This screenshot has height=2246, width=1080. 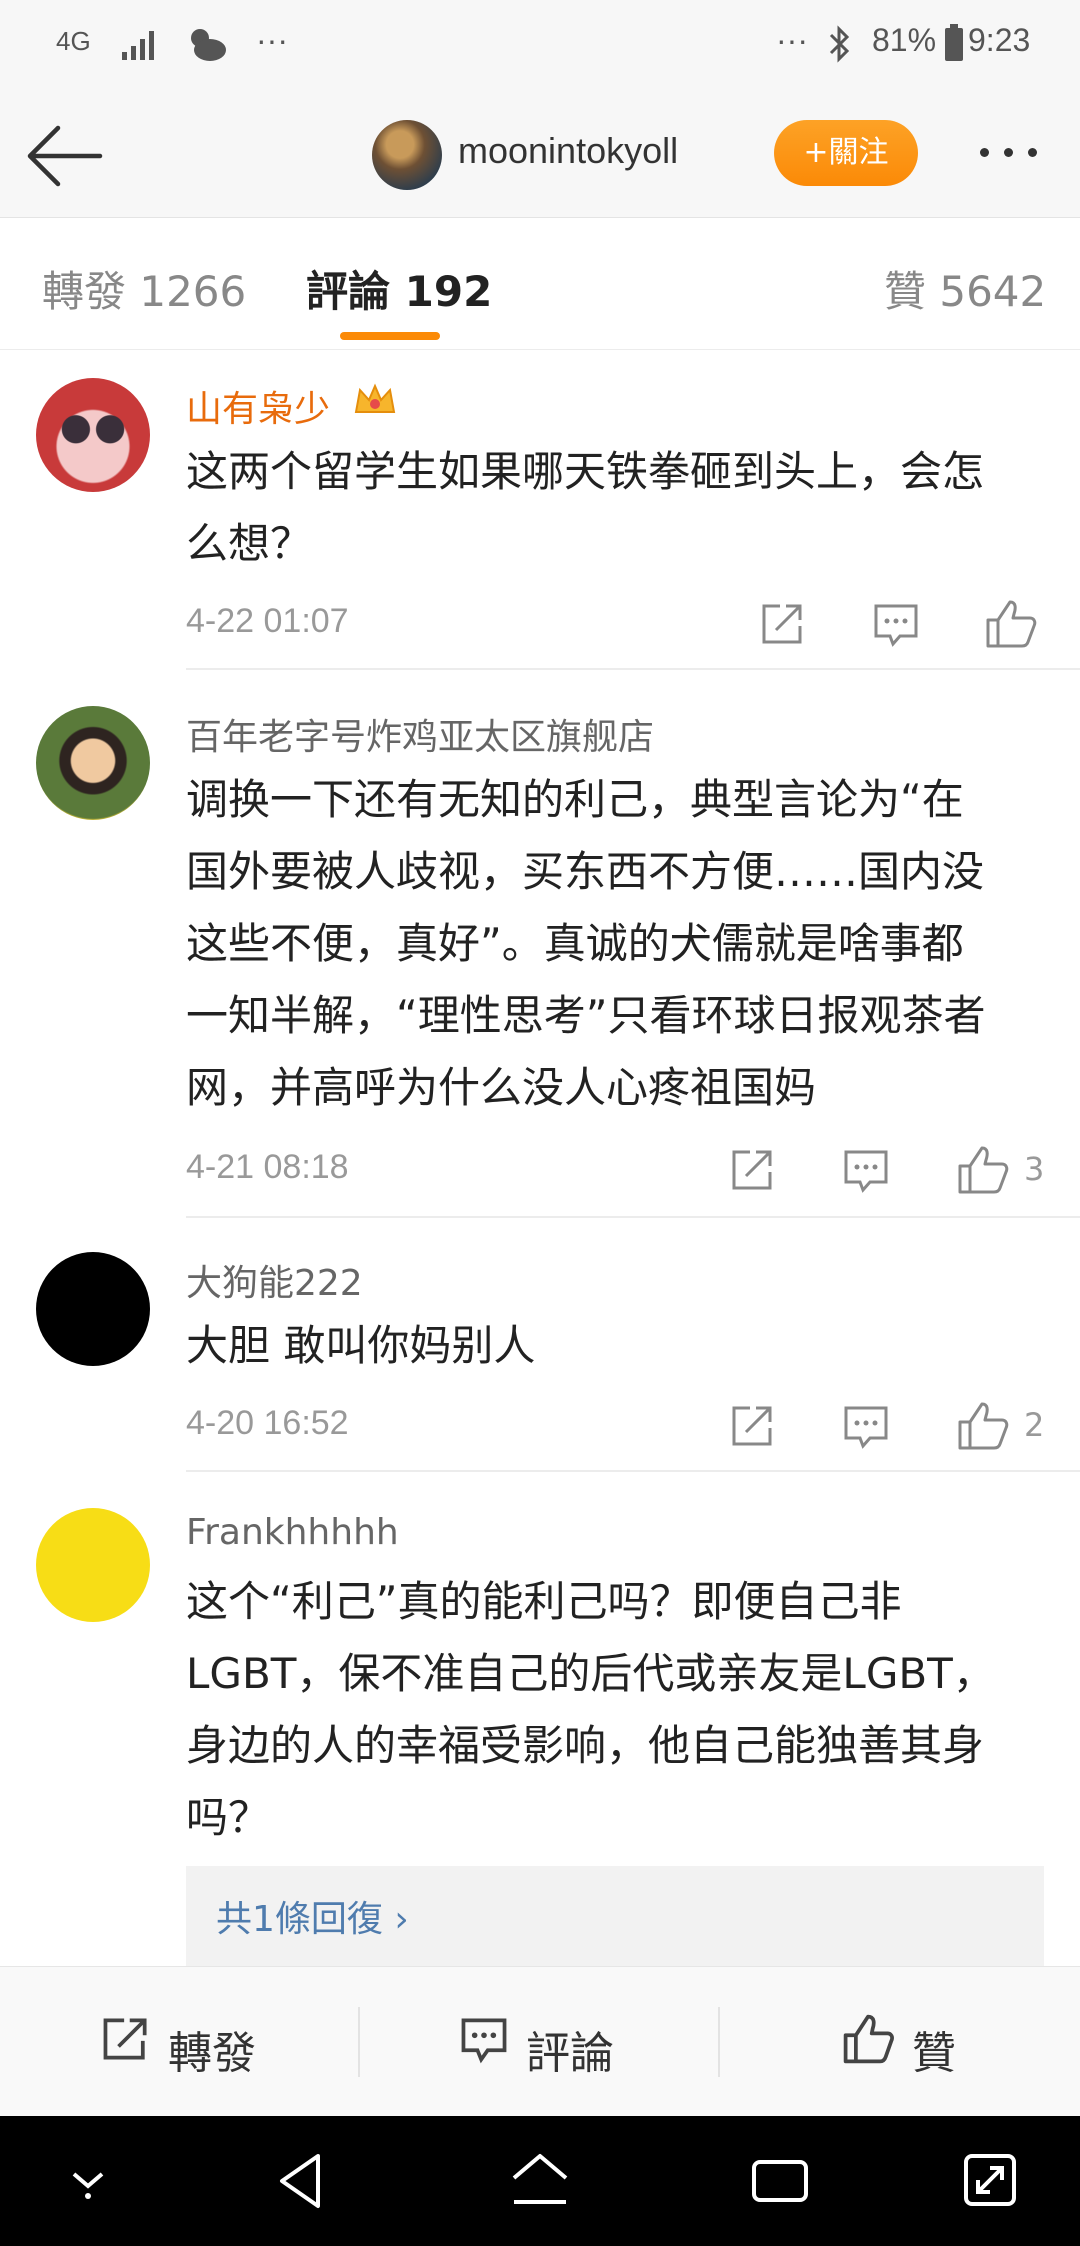 I want to click on battery-icon, so click(x=954, y=42).